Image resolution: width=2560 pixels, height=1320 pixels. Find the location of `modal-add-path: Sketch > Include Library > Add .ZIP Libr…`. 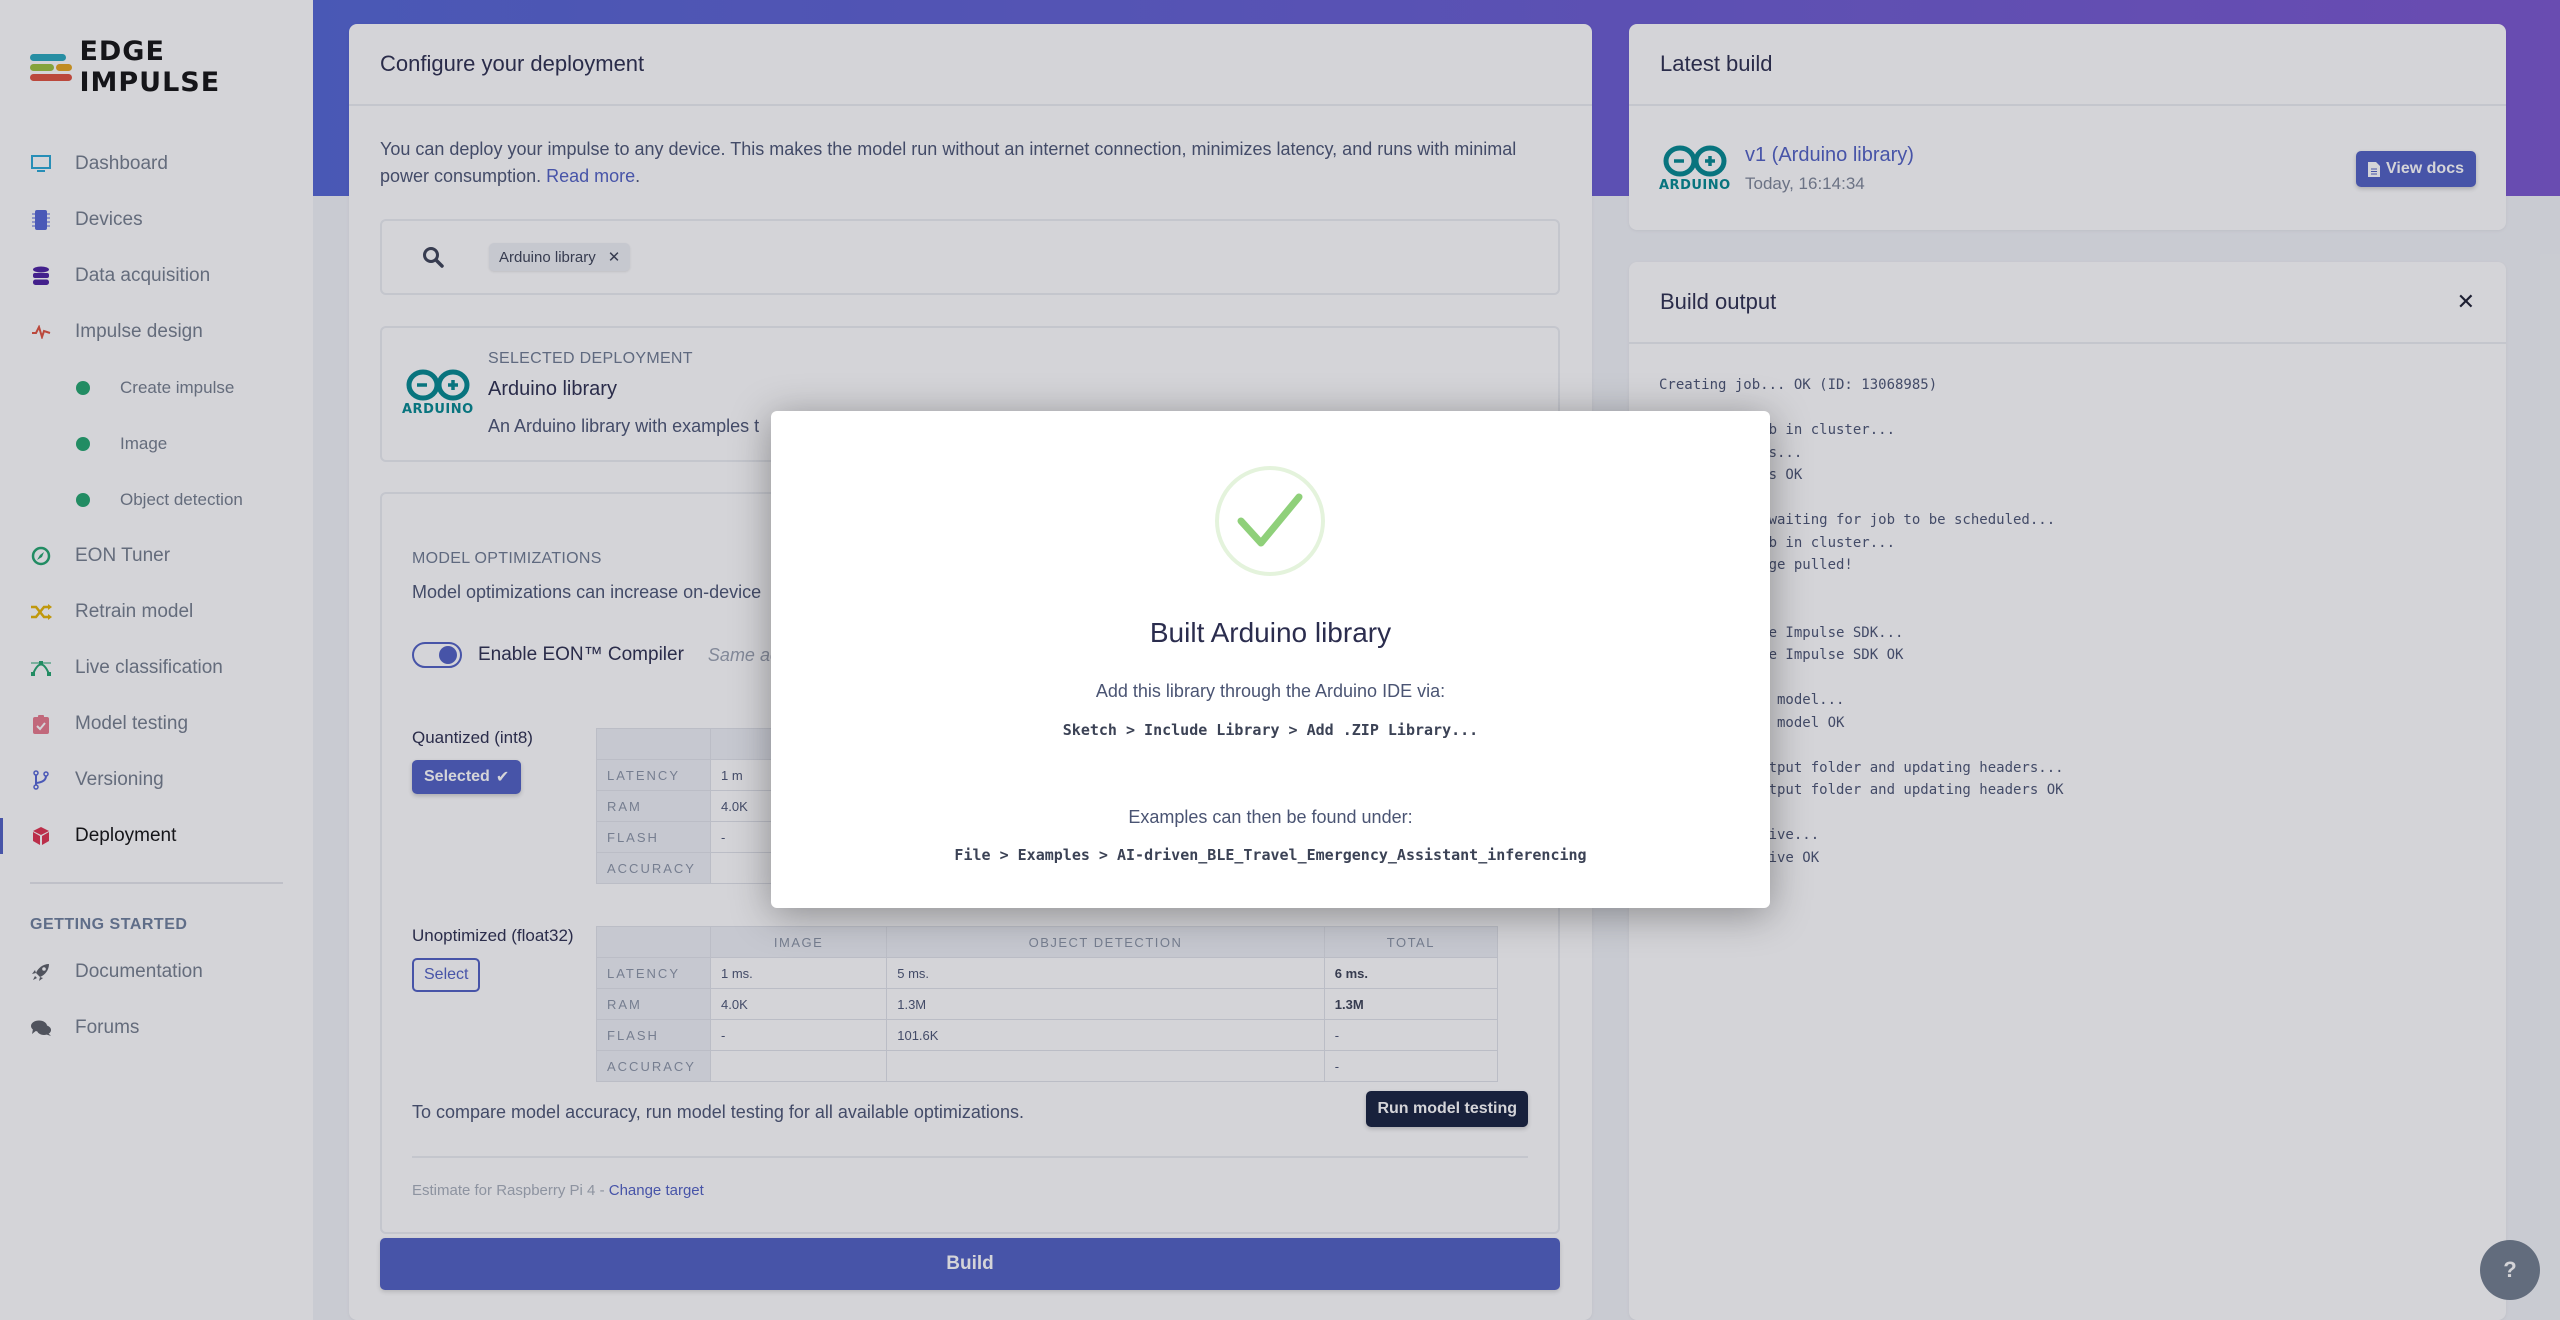

modal-add-path: Sketch > Include Library > Add .ZIP Libr… is located at coordinates (1270, 730).